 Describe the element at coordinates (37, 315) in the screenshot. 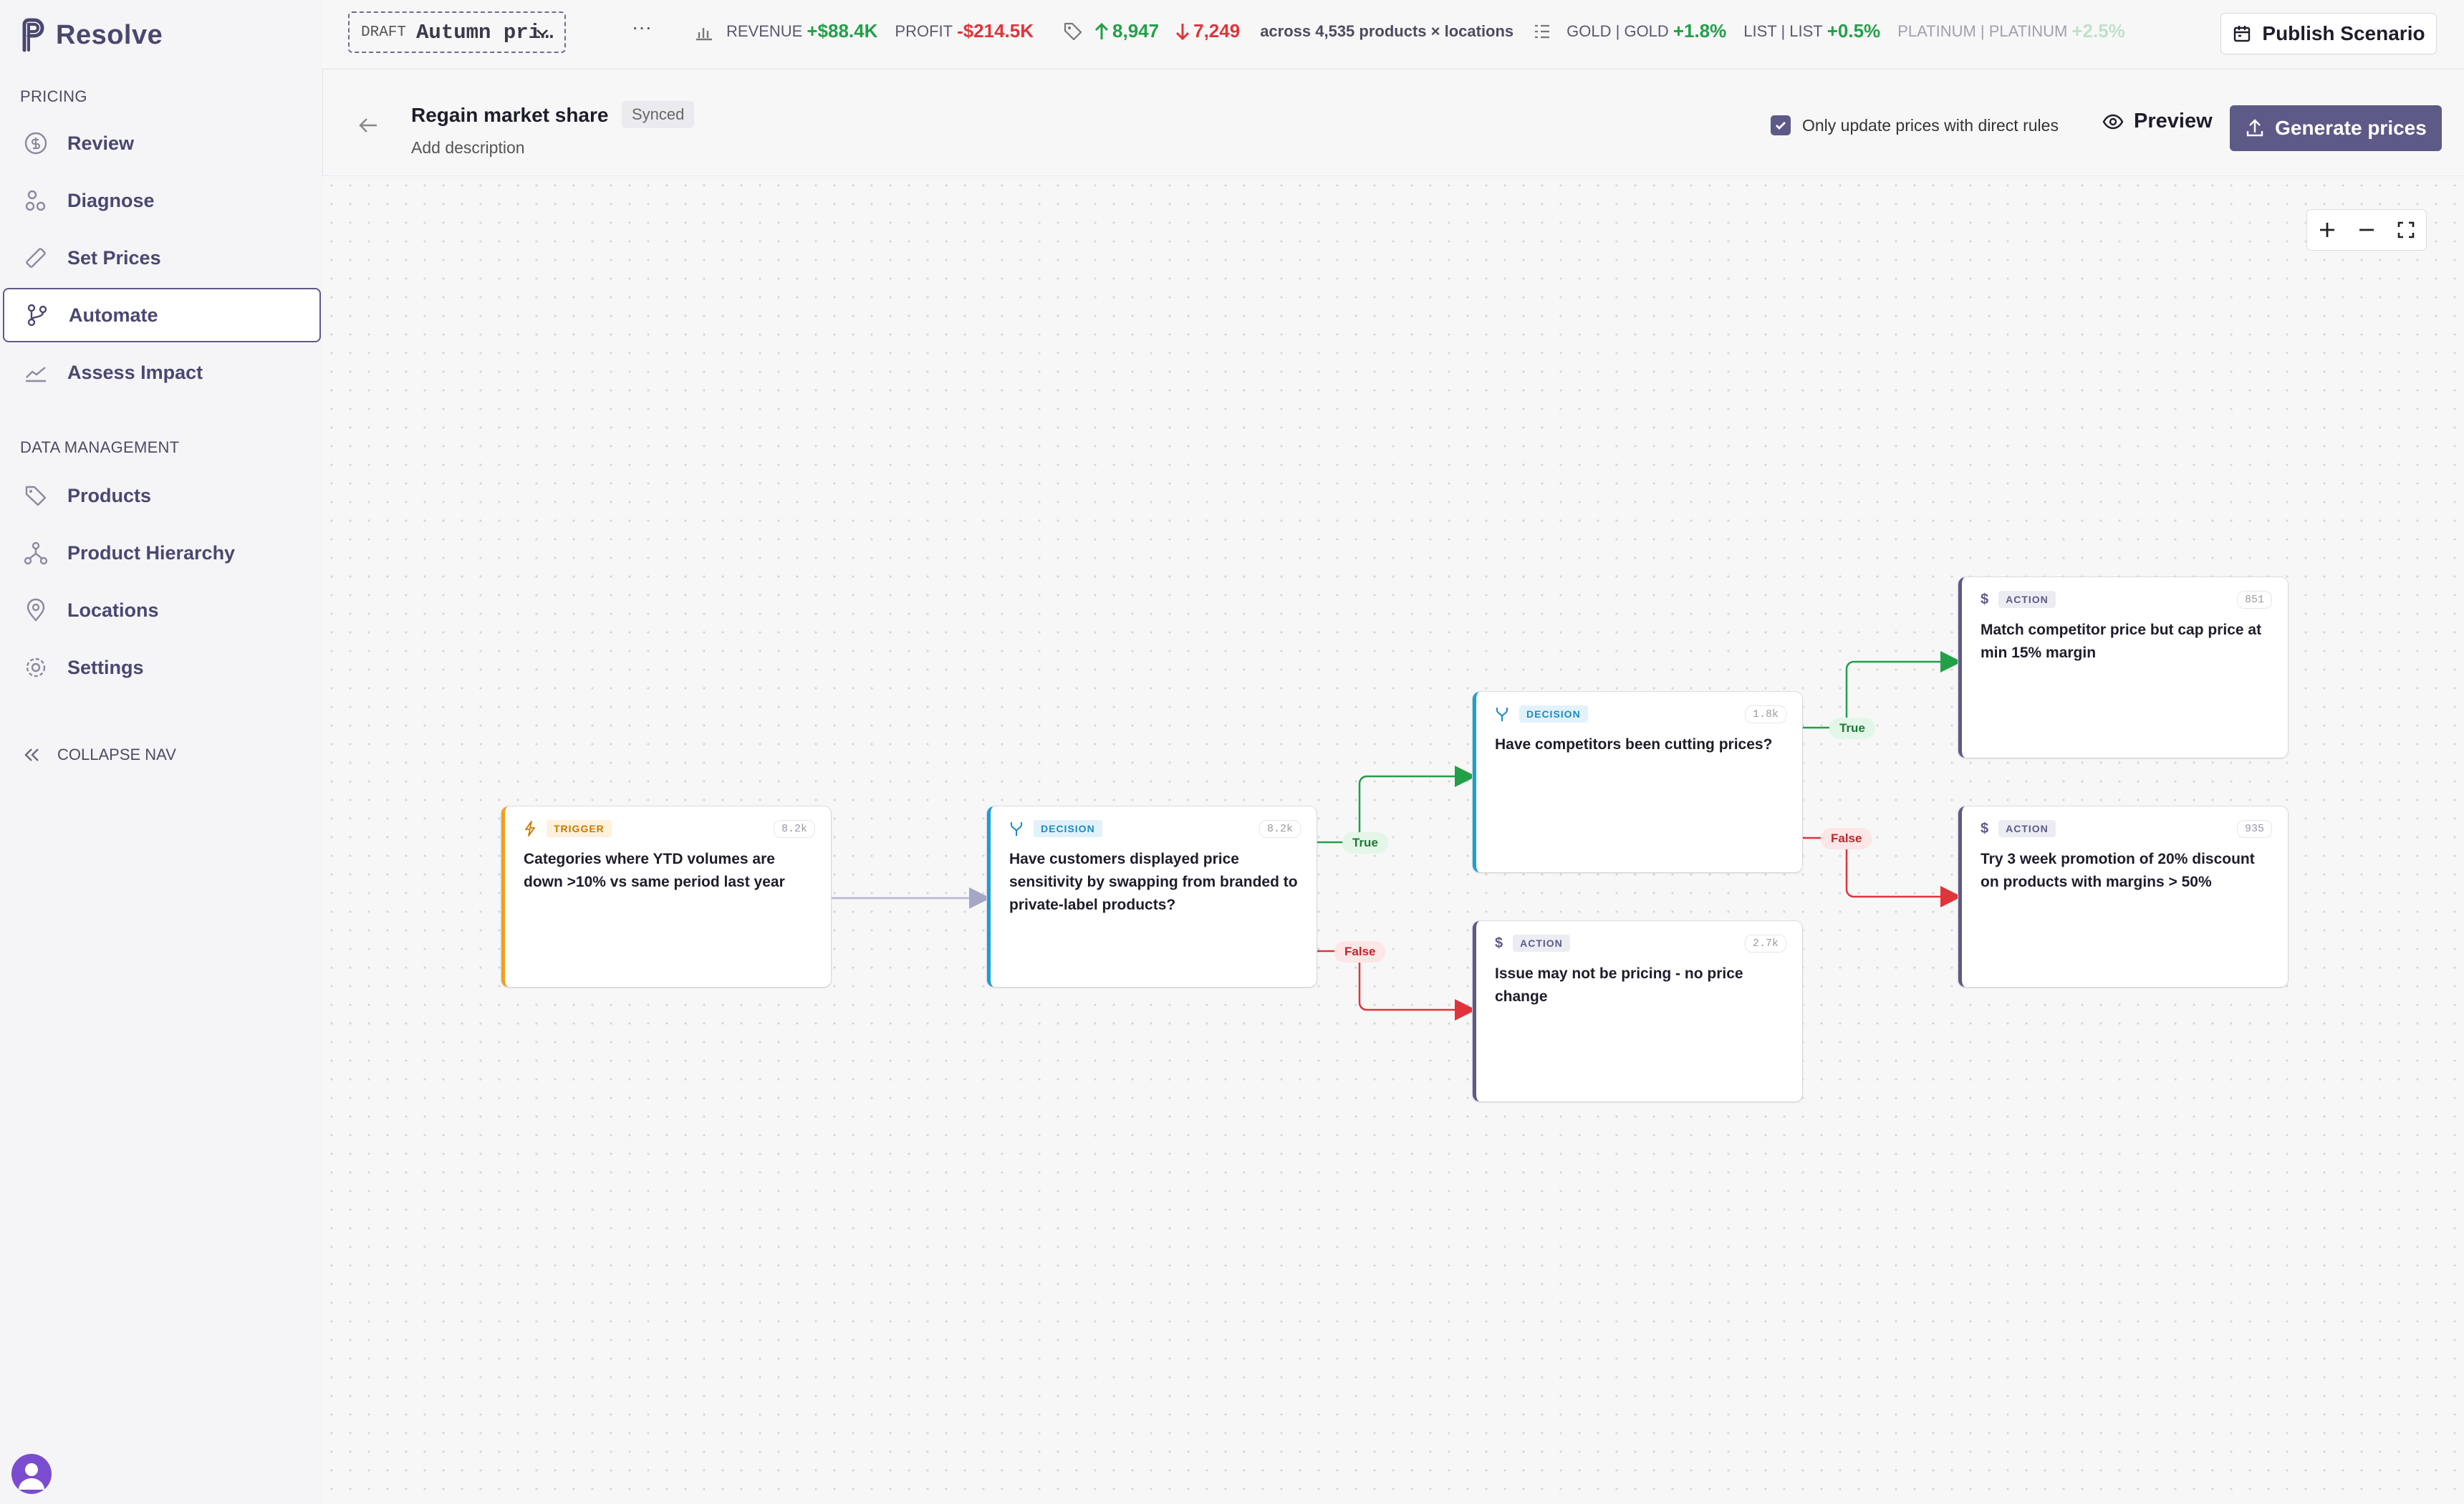

I see `branch-icon` at that location.